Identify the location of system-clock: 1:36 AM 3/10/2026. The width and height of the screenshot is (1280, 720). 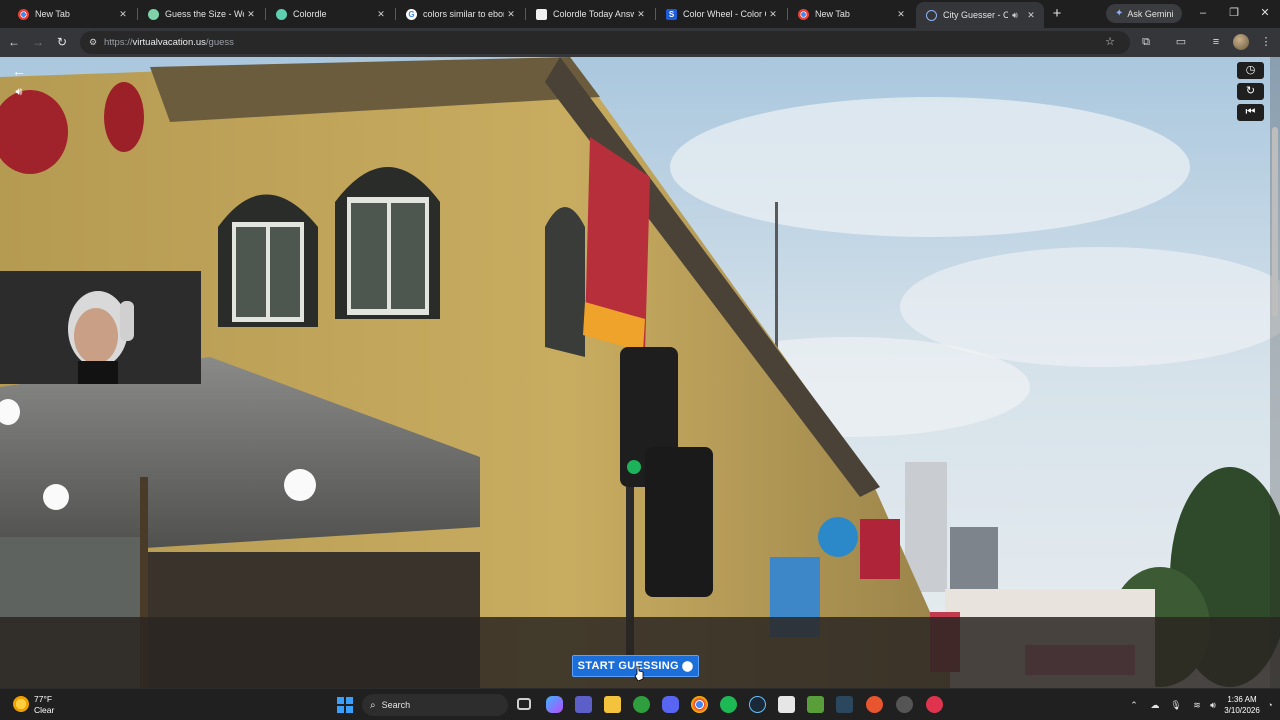
(1242, 705).